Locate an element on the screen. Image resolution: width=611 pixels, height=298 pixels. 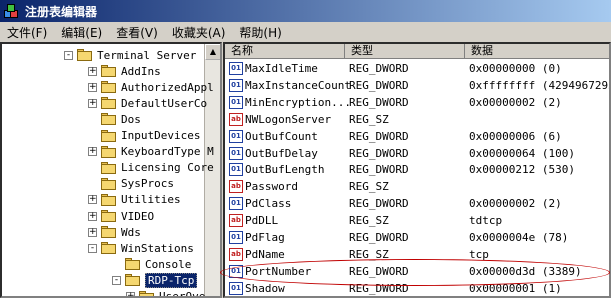
tree-item-label: AddIns is located at coordinates (141, 71).